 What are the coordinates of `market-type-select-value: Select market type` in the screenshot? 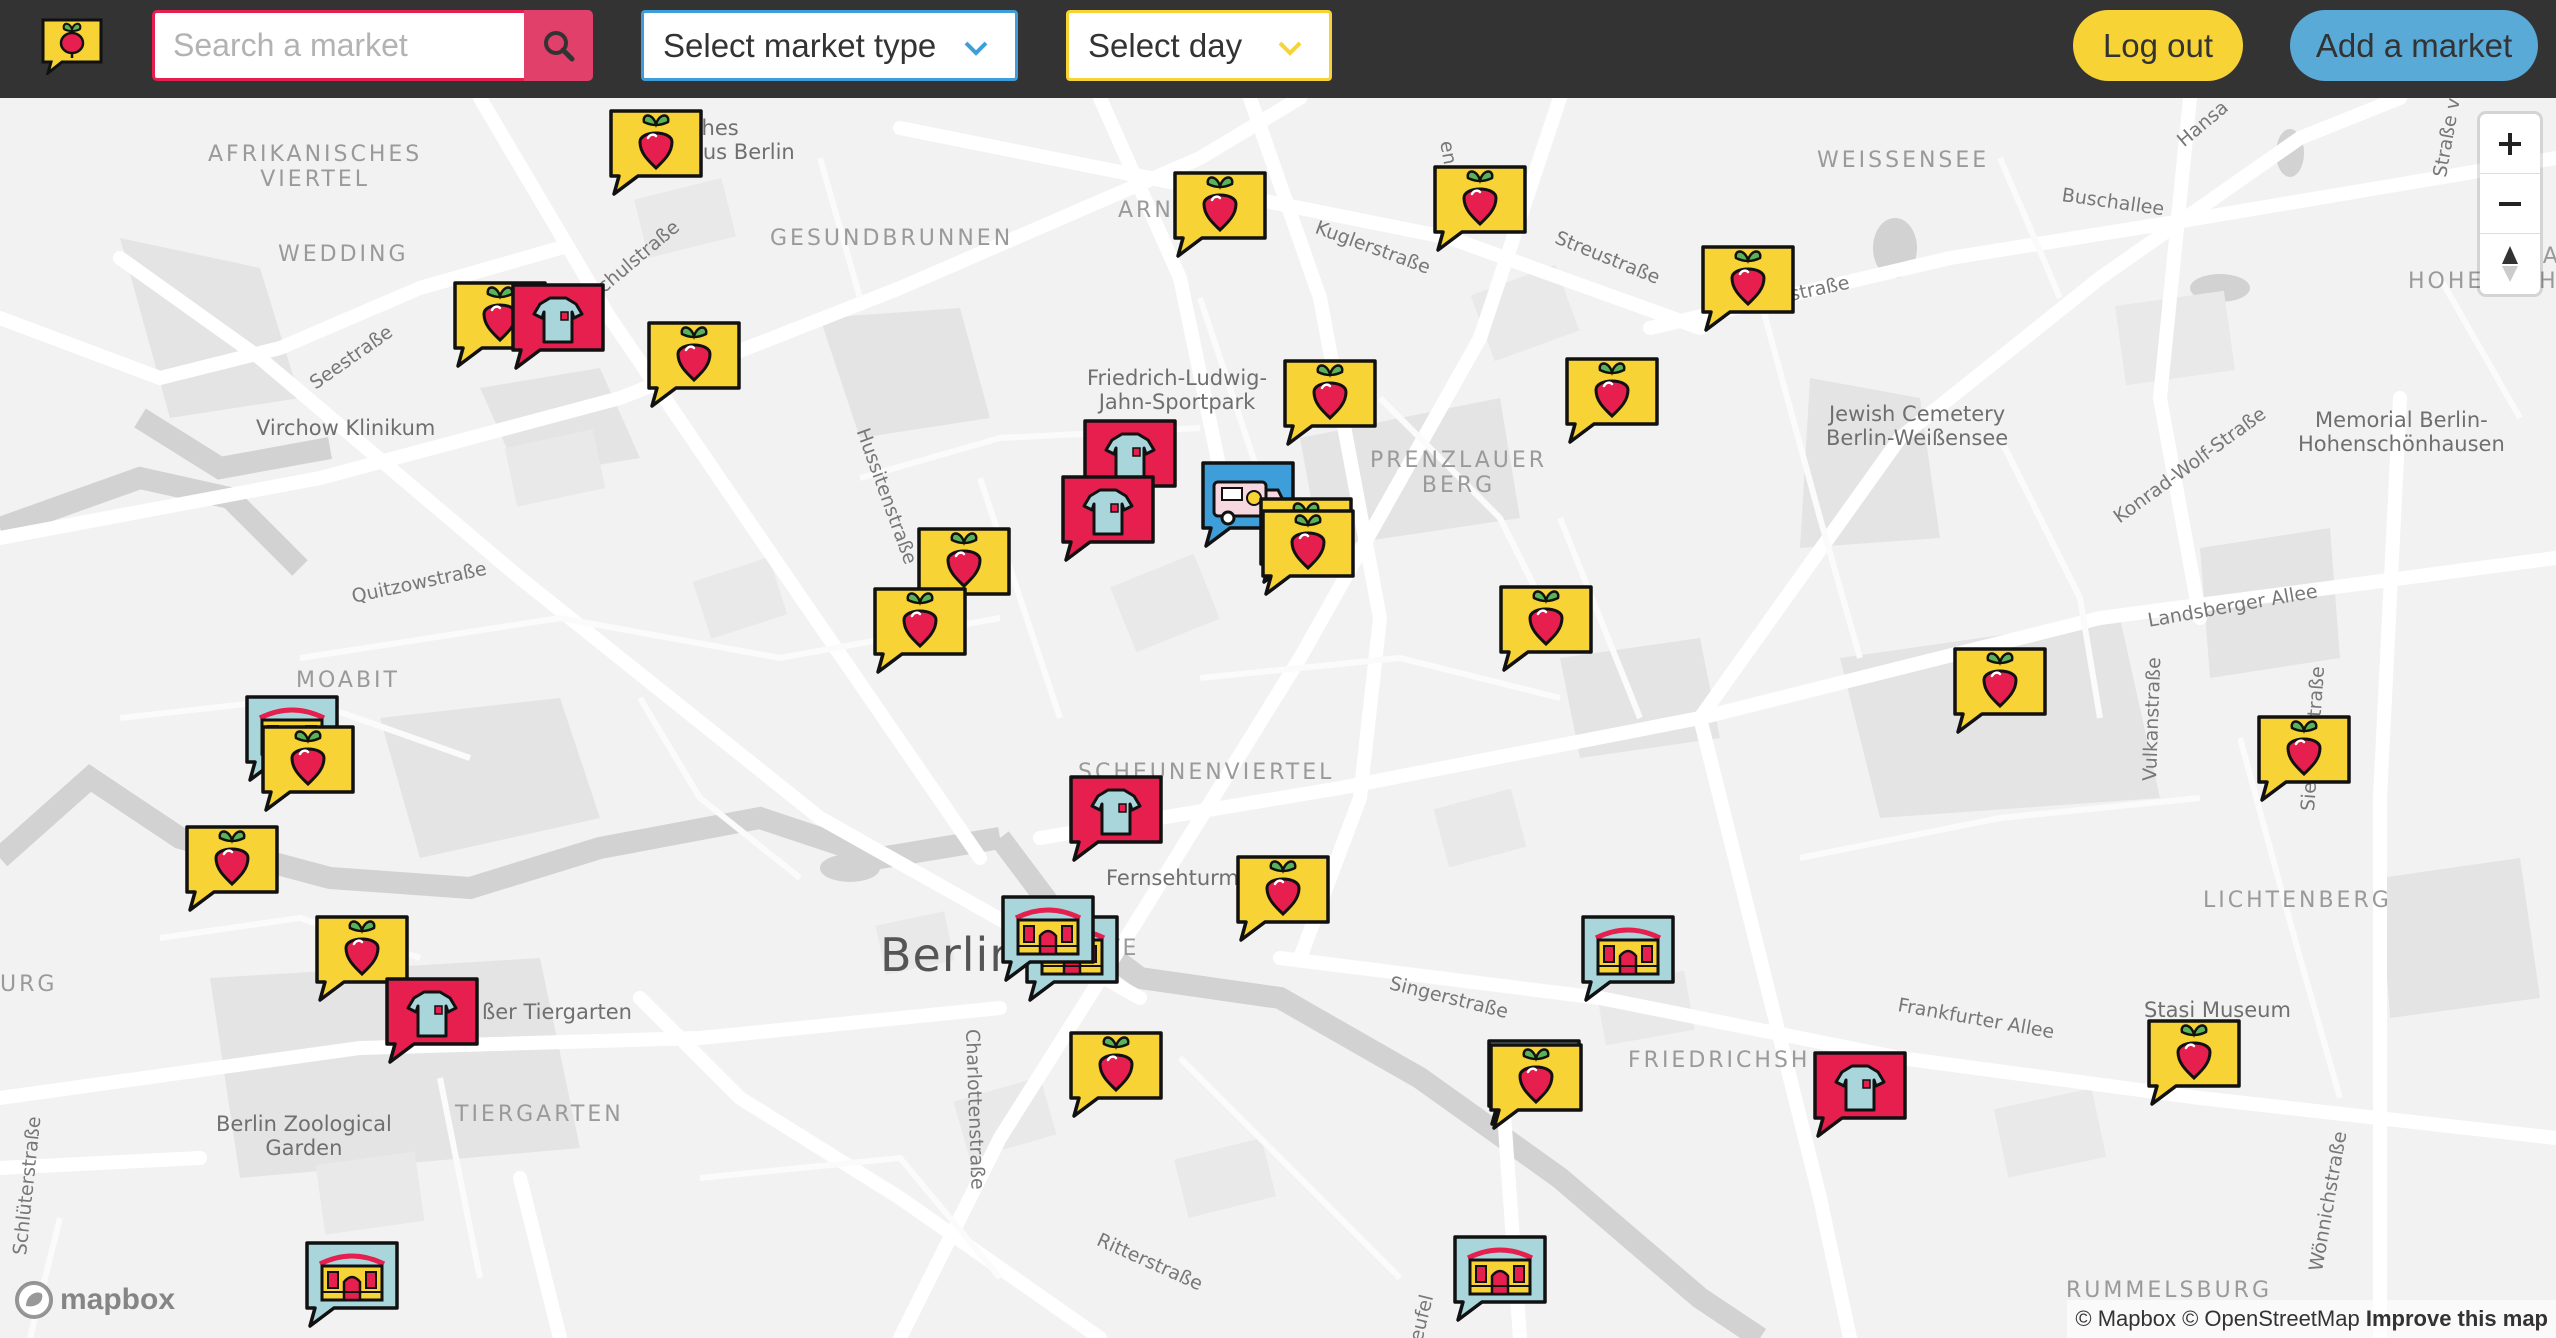 It's located at (800, 45).